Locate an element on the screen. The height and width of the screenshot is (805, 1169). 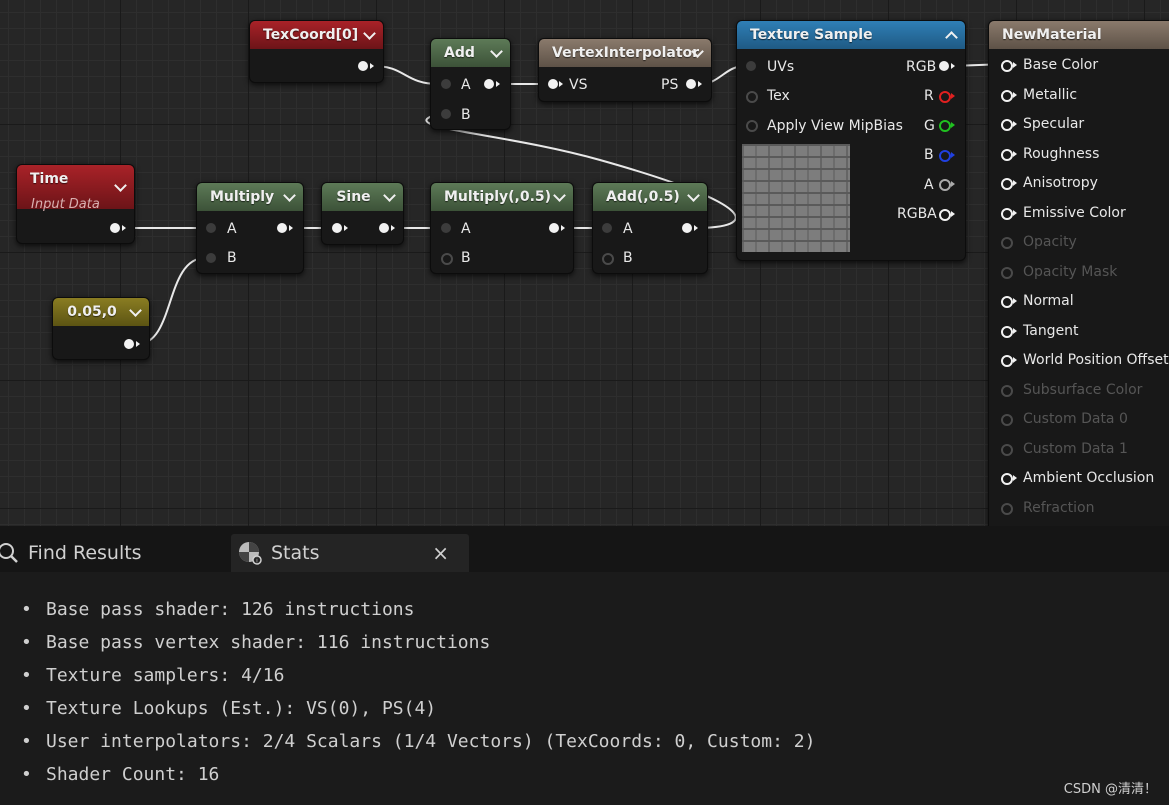
material-input-label: Refraction is located at coordinates (1059, 507).